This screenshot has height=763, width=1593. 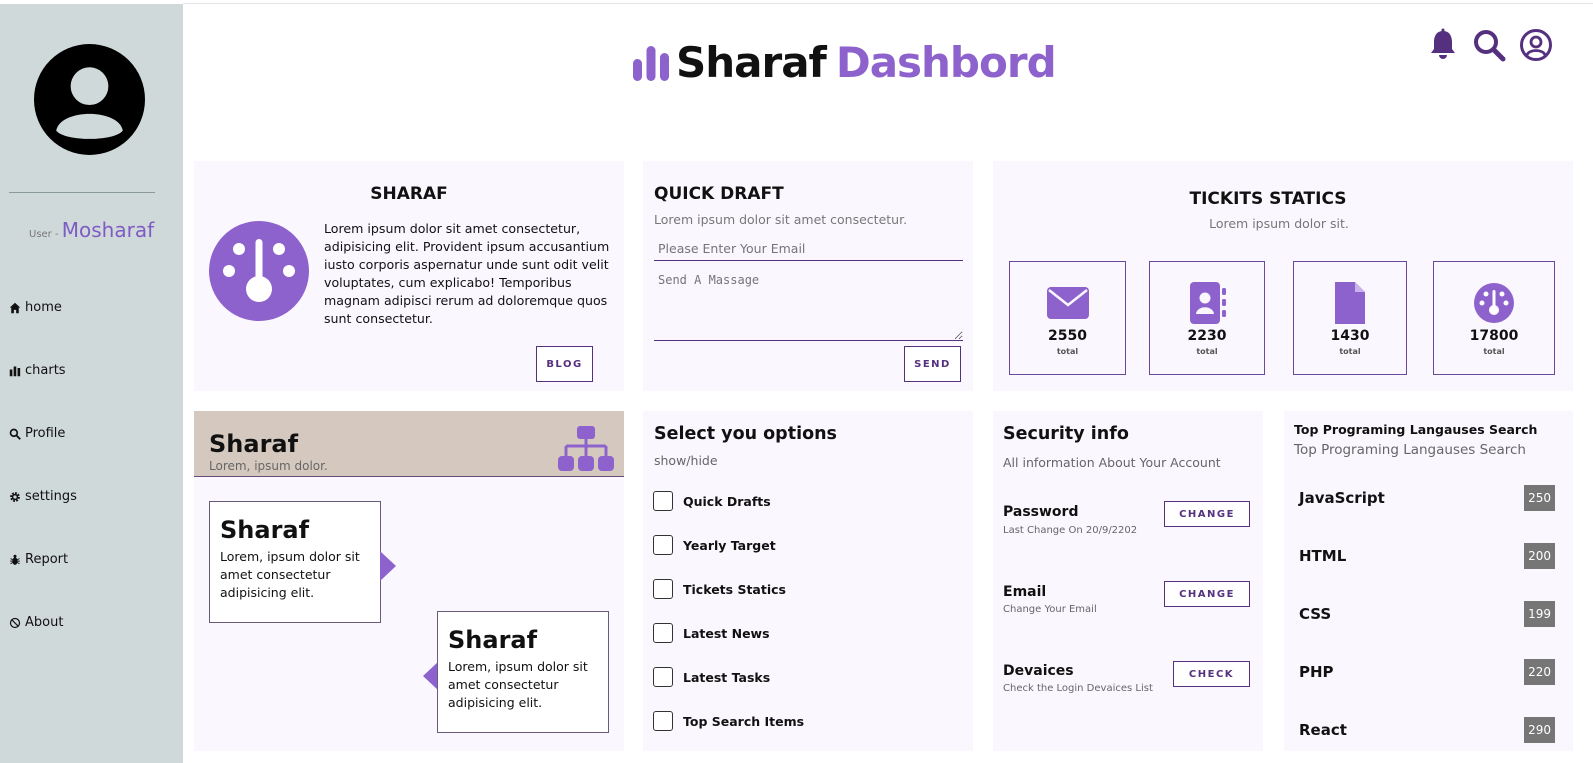 What do you see at coordinates (1078, 688) in the screenshot?
I see `security-item-desc: Check the Login Devaices List` at bounding box center [1078, 688].